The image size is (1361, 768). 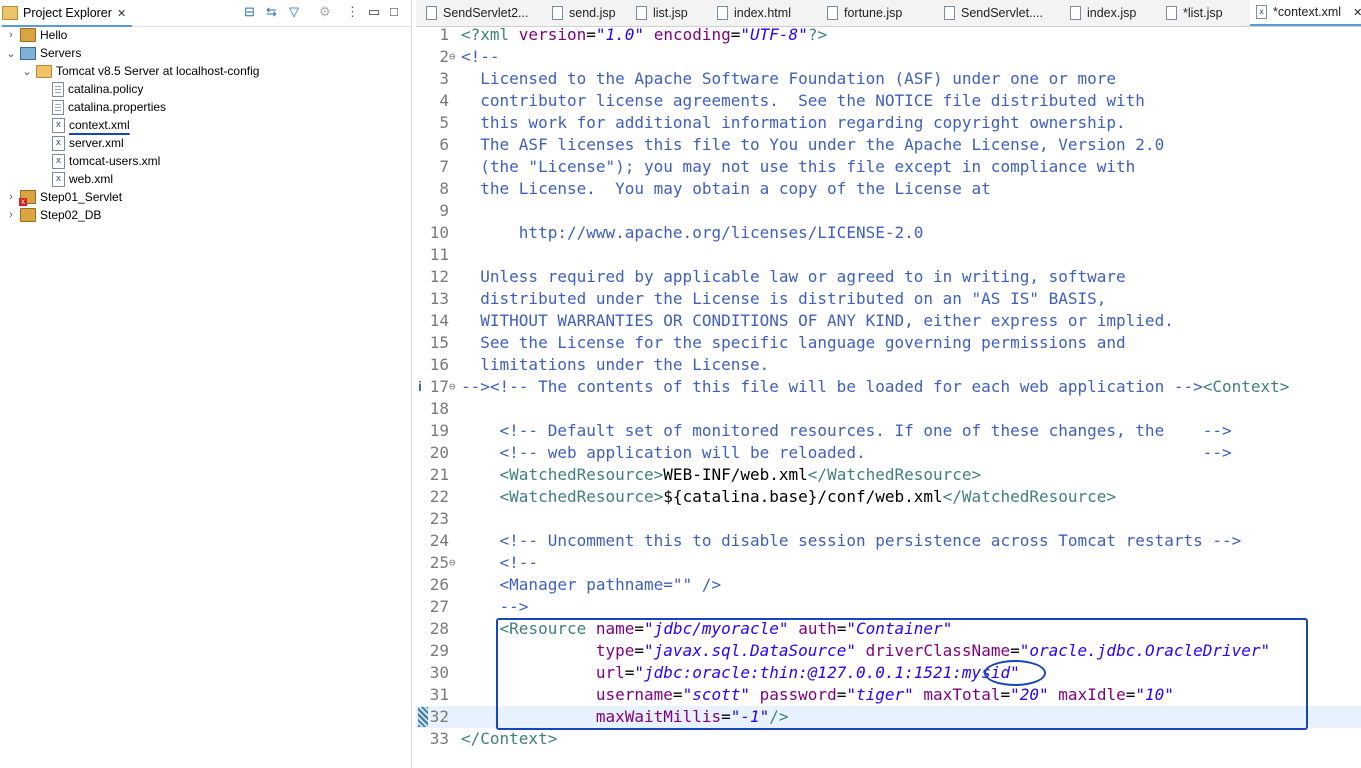 I want to click on tree-item: › Hello, so click(x=36, y=35).